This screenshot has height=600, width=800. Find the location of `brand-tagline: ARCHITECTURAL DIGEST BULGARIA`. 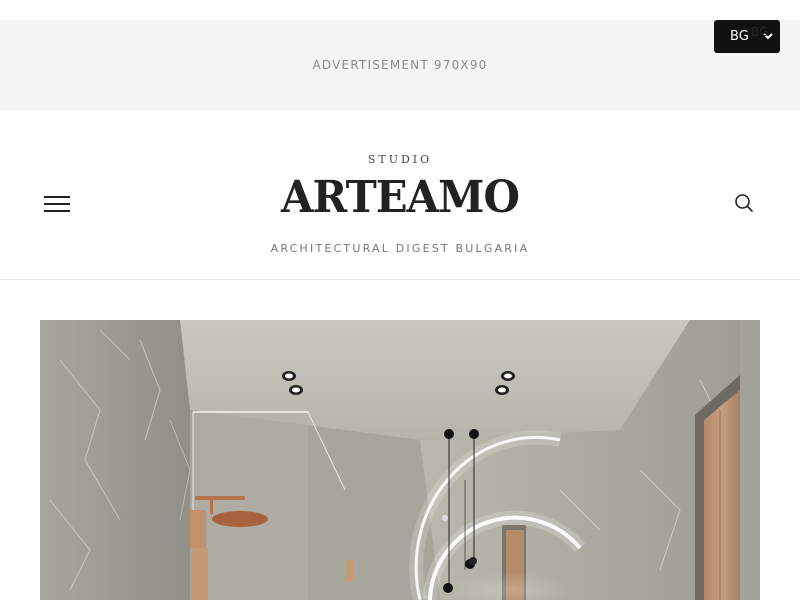

brand-tagline: ARCHITECTURAL DIGEST BULGARIA is located at coordinates (400, 248).